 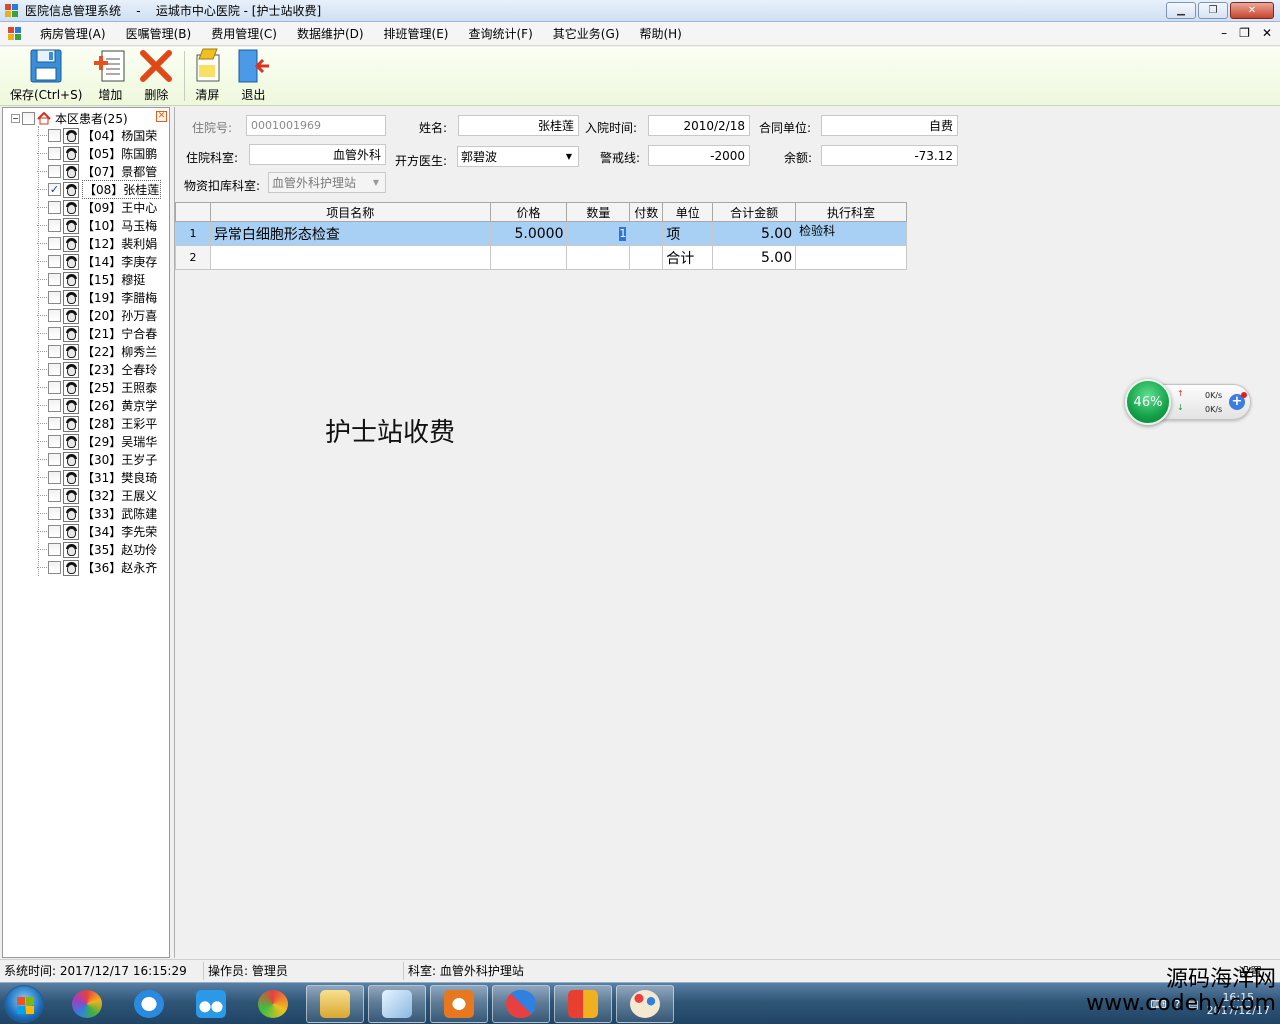 I want to click on tree-patient-item: 【22】柳秀兰, so click(x=97, y=351).